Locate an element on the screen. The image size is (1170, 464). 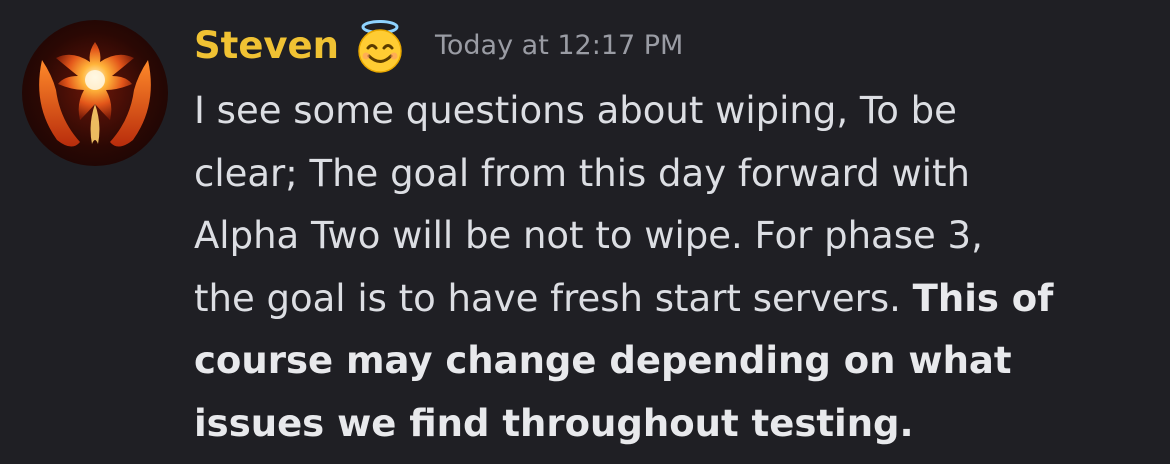
message-timestamp: Today at 12:17 PM is located at coordinates (559, 46).